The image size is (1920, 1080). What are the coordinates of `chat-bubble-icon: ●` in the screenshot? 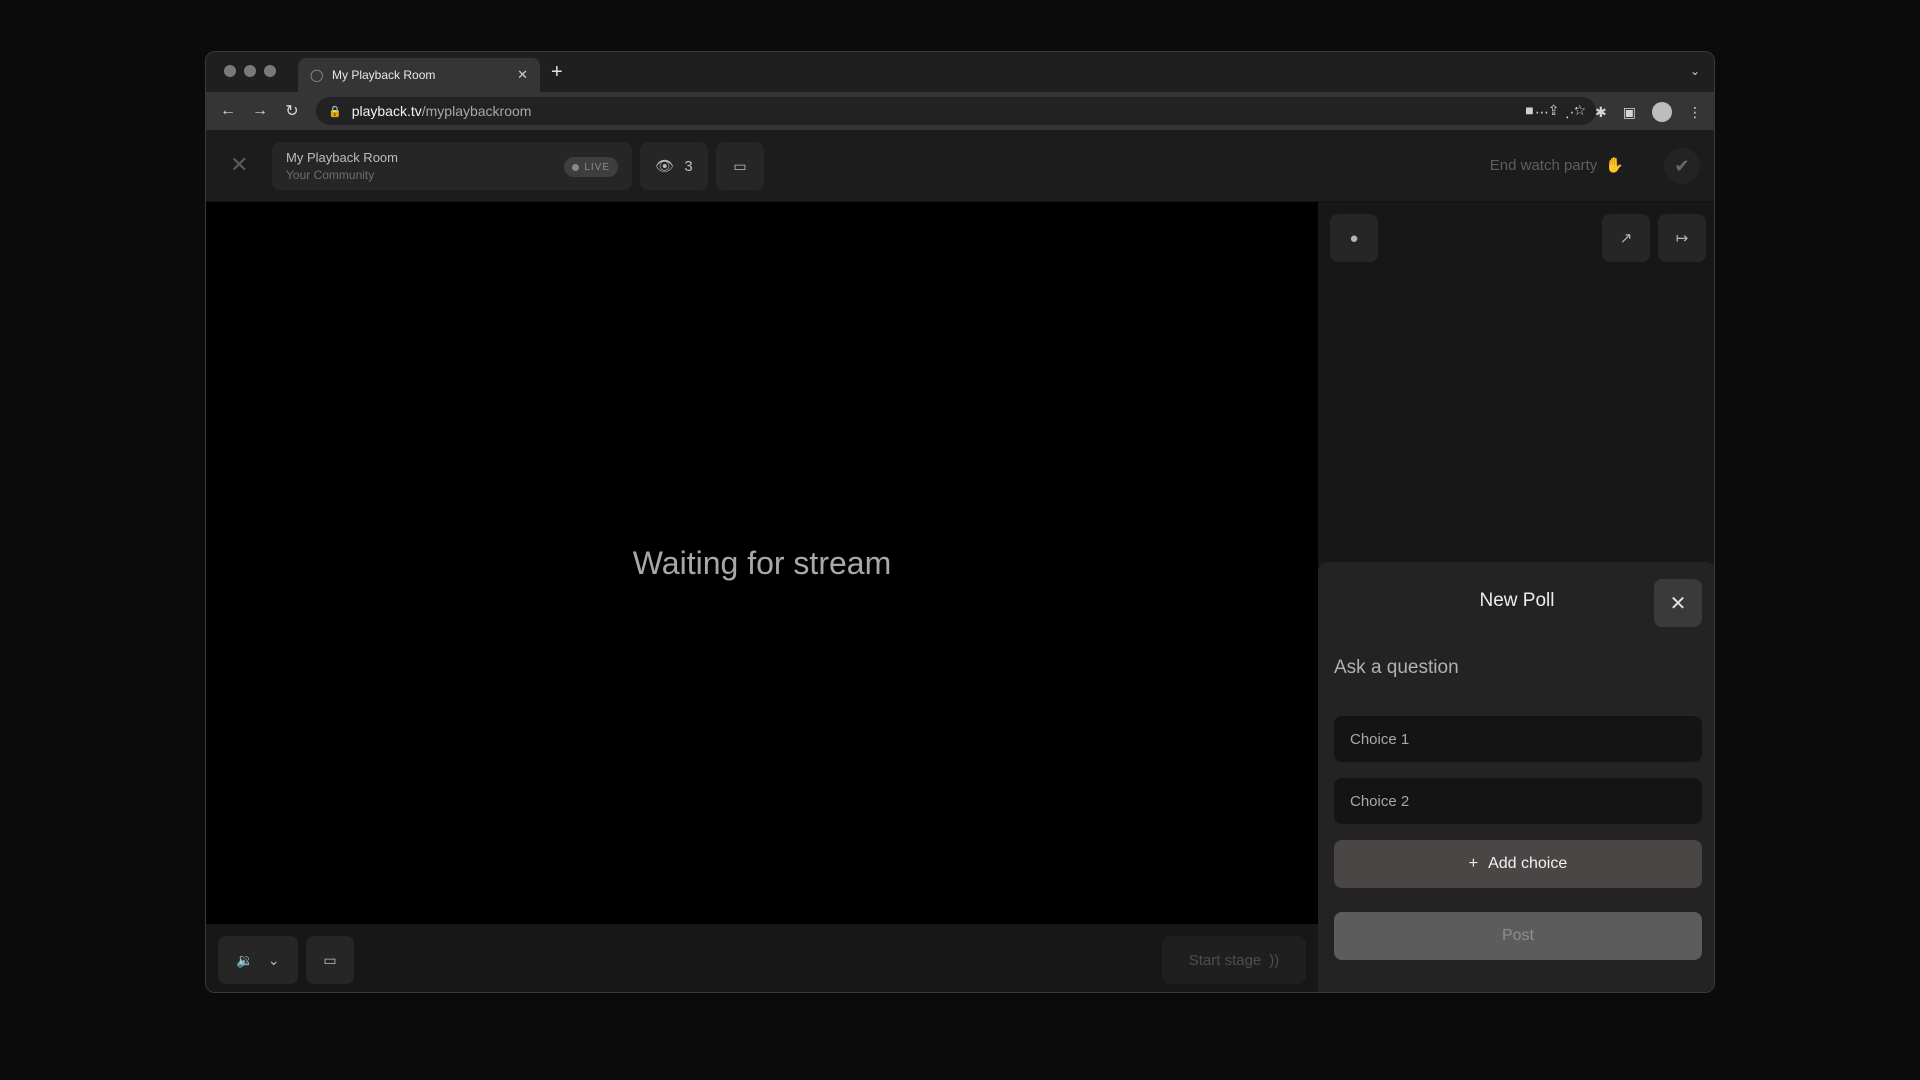 It's located at (1354, 238).